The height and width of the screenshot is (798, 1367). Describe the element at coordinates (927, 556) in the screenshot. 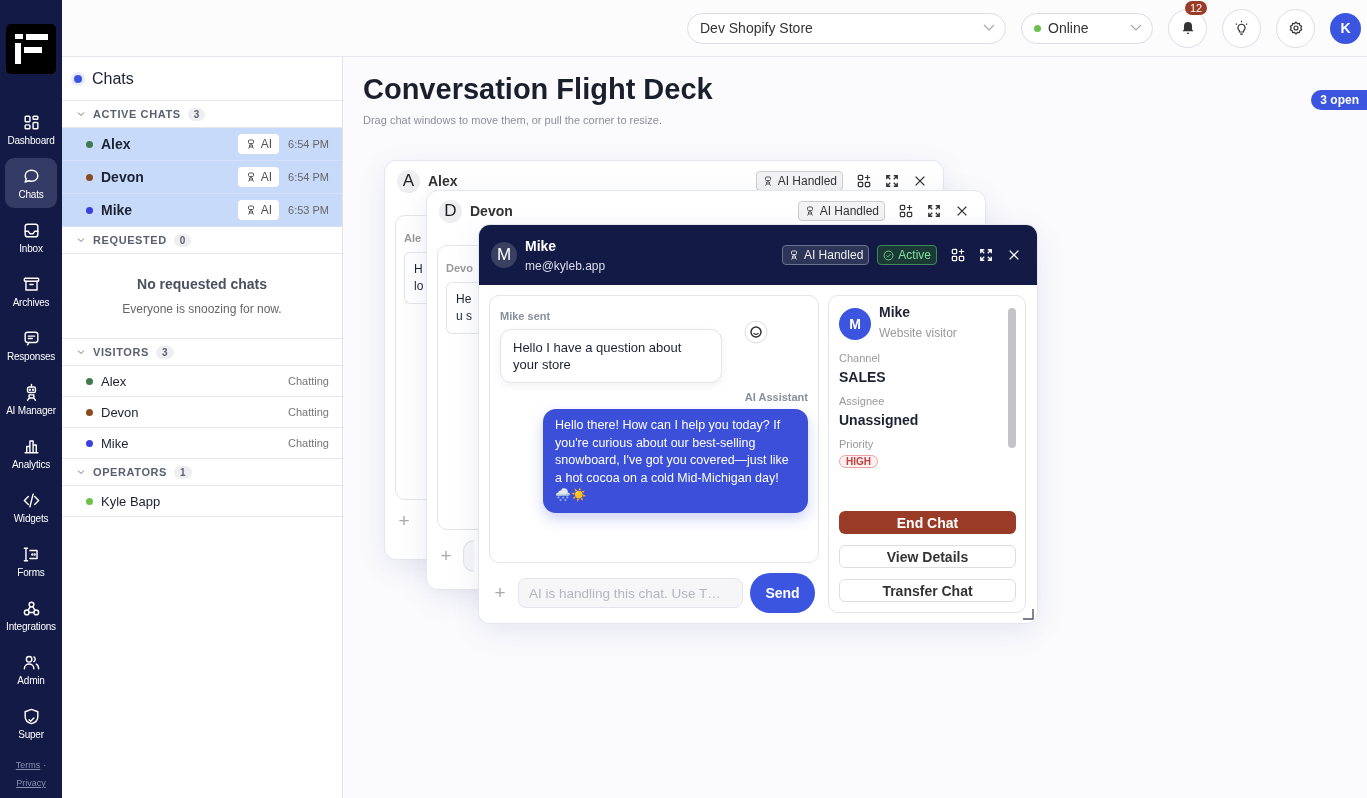

I see `action-button: View Details` at that location.